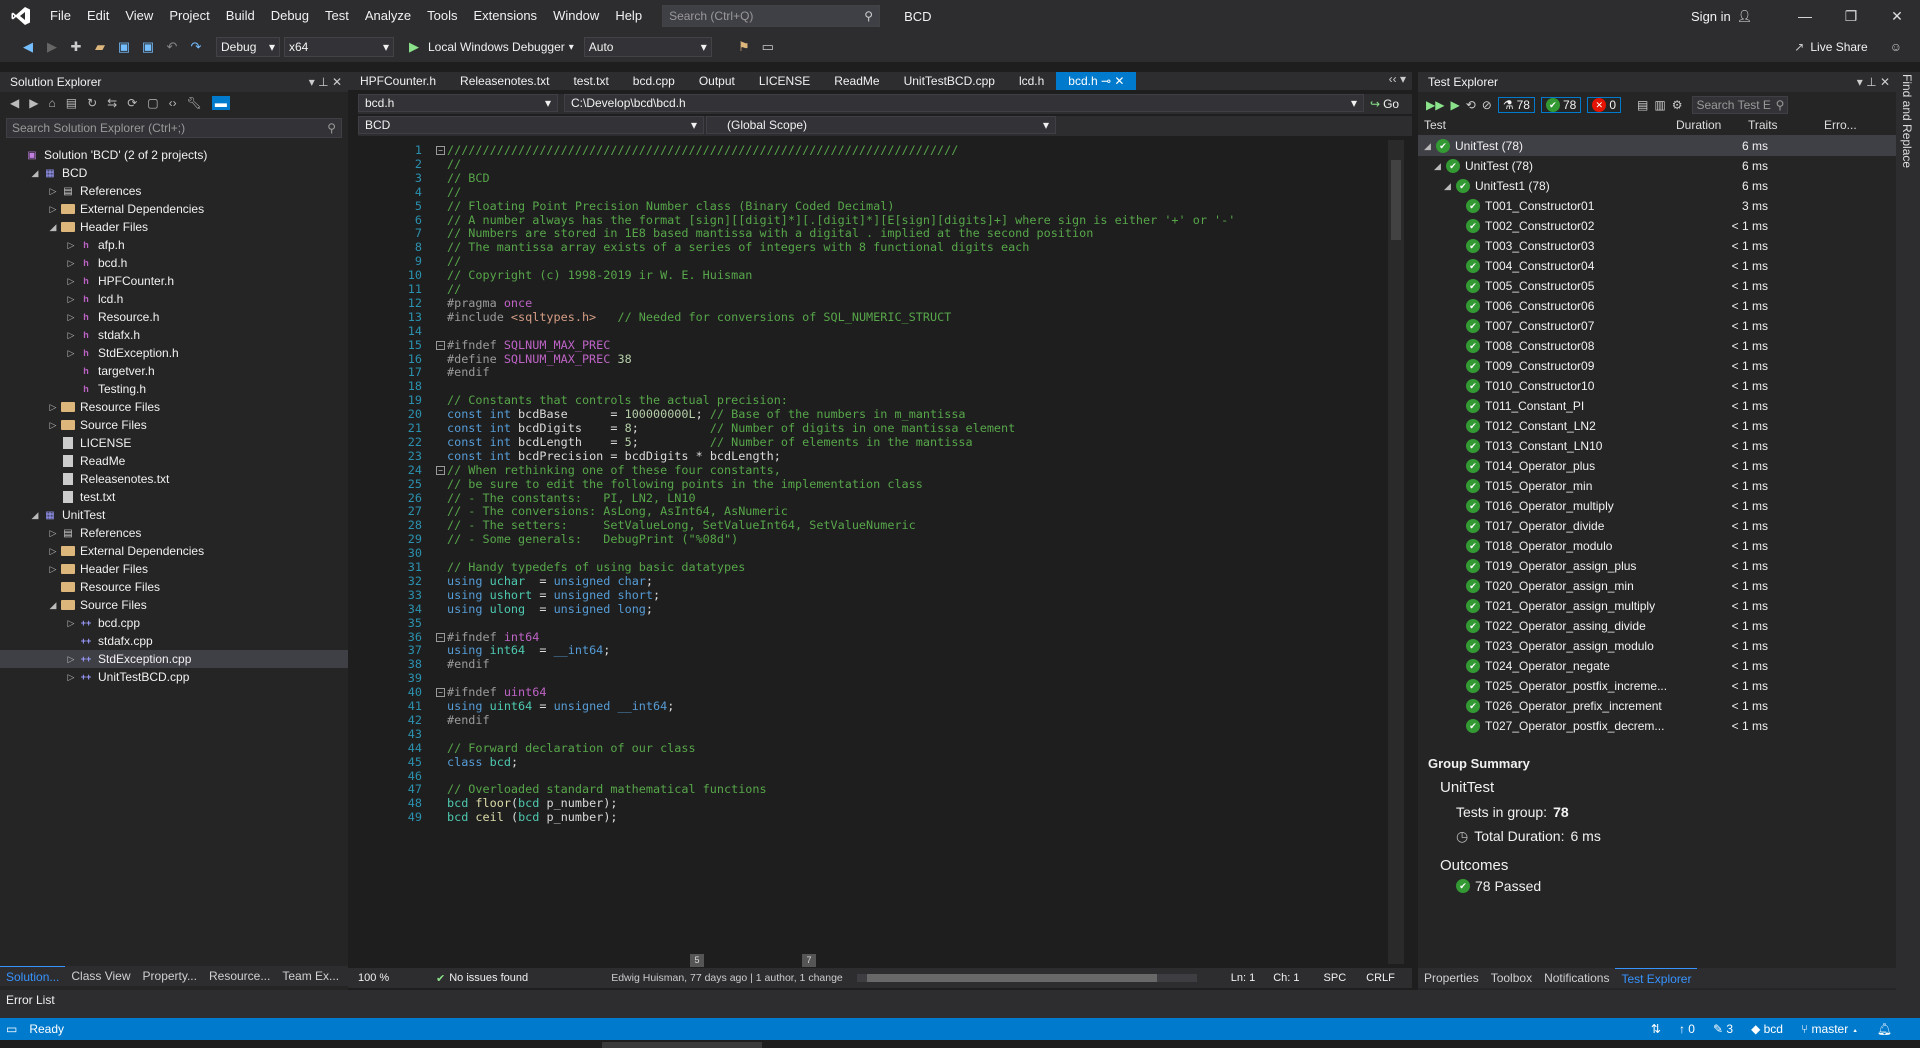  Describe the element at coordinates (1657, 406) in the screenshot. I see `test-row: ✔ T011_Constant_PI < 1 ms` at that location.